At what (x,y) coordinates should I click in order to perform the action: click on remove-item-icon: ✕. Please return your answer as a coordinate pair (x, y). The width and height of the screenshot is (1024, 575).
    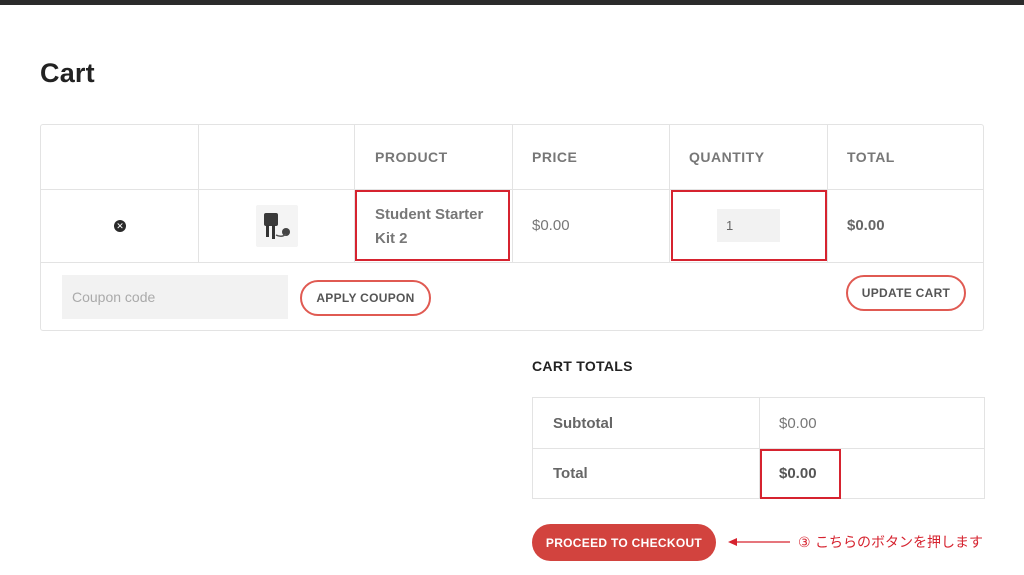
    Looking at the image, I should click on (120, 226).